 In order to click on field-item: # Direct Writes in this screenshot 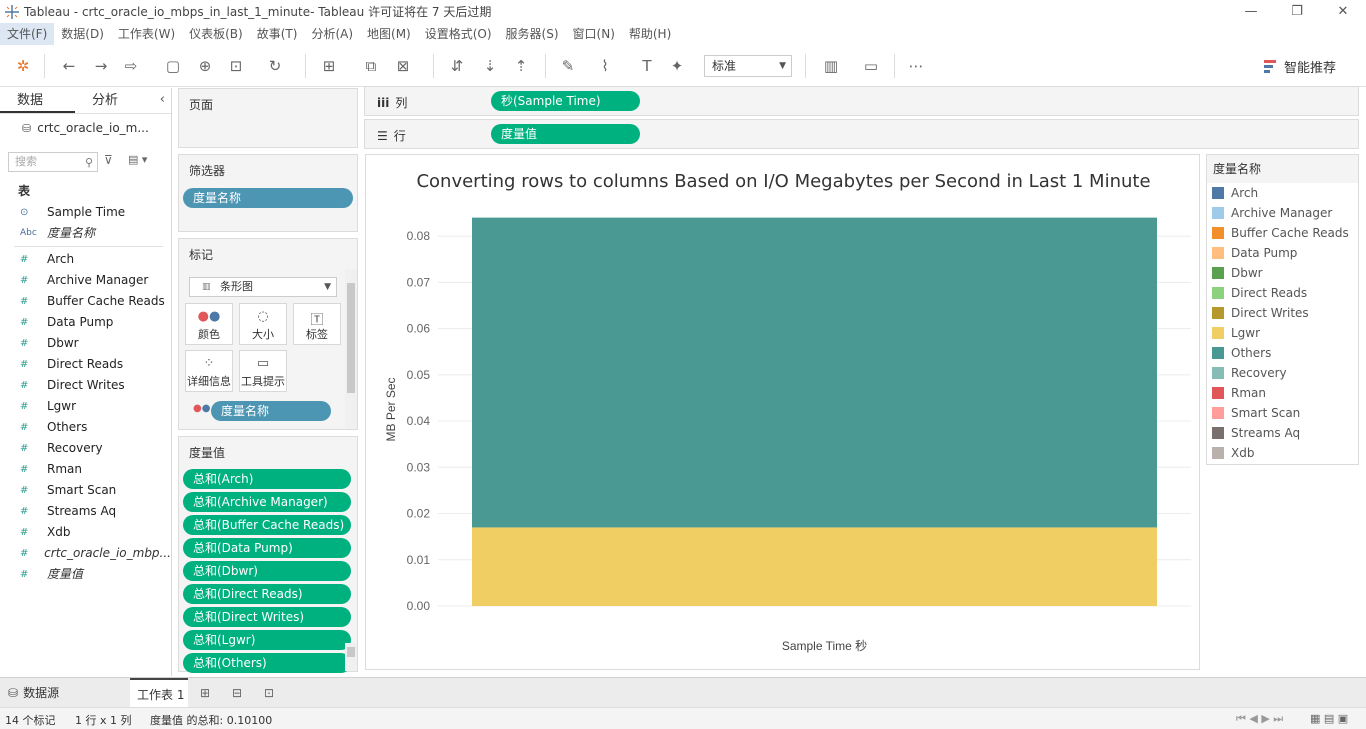, I will do `click(85, 385)`.